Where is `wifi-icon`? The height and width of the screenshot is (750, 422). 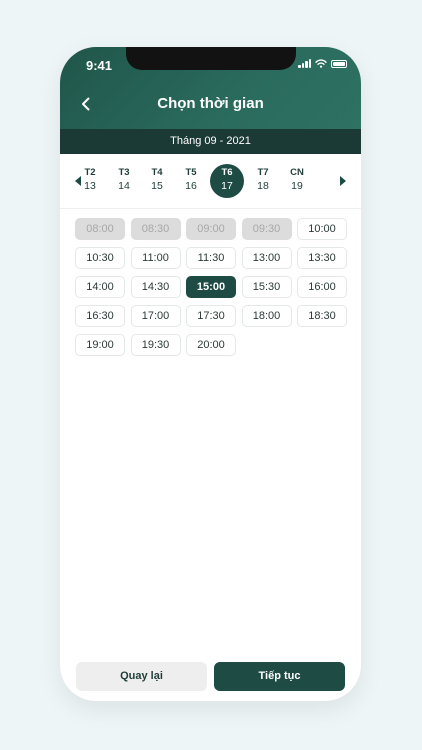 wifi-icon is located at coordinates (321, 63).